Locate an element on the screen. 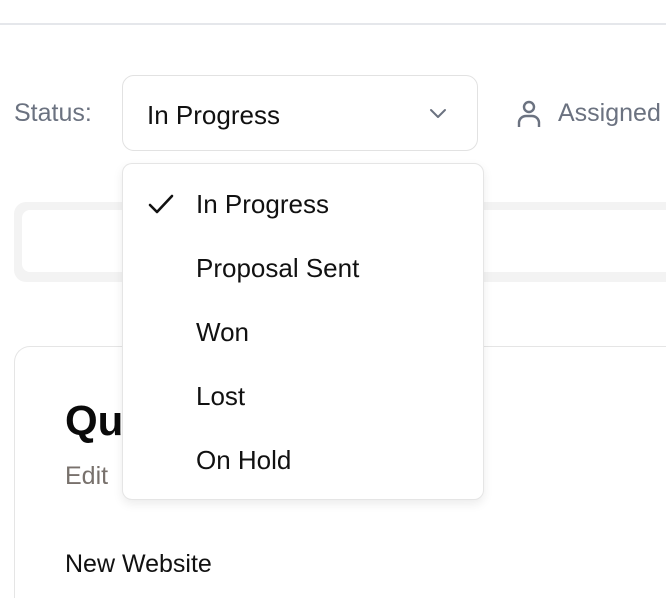  assignee-filter: Assigned is located at coordinates (588, 113).